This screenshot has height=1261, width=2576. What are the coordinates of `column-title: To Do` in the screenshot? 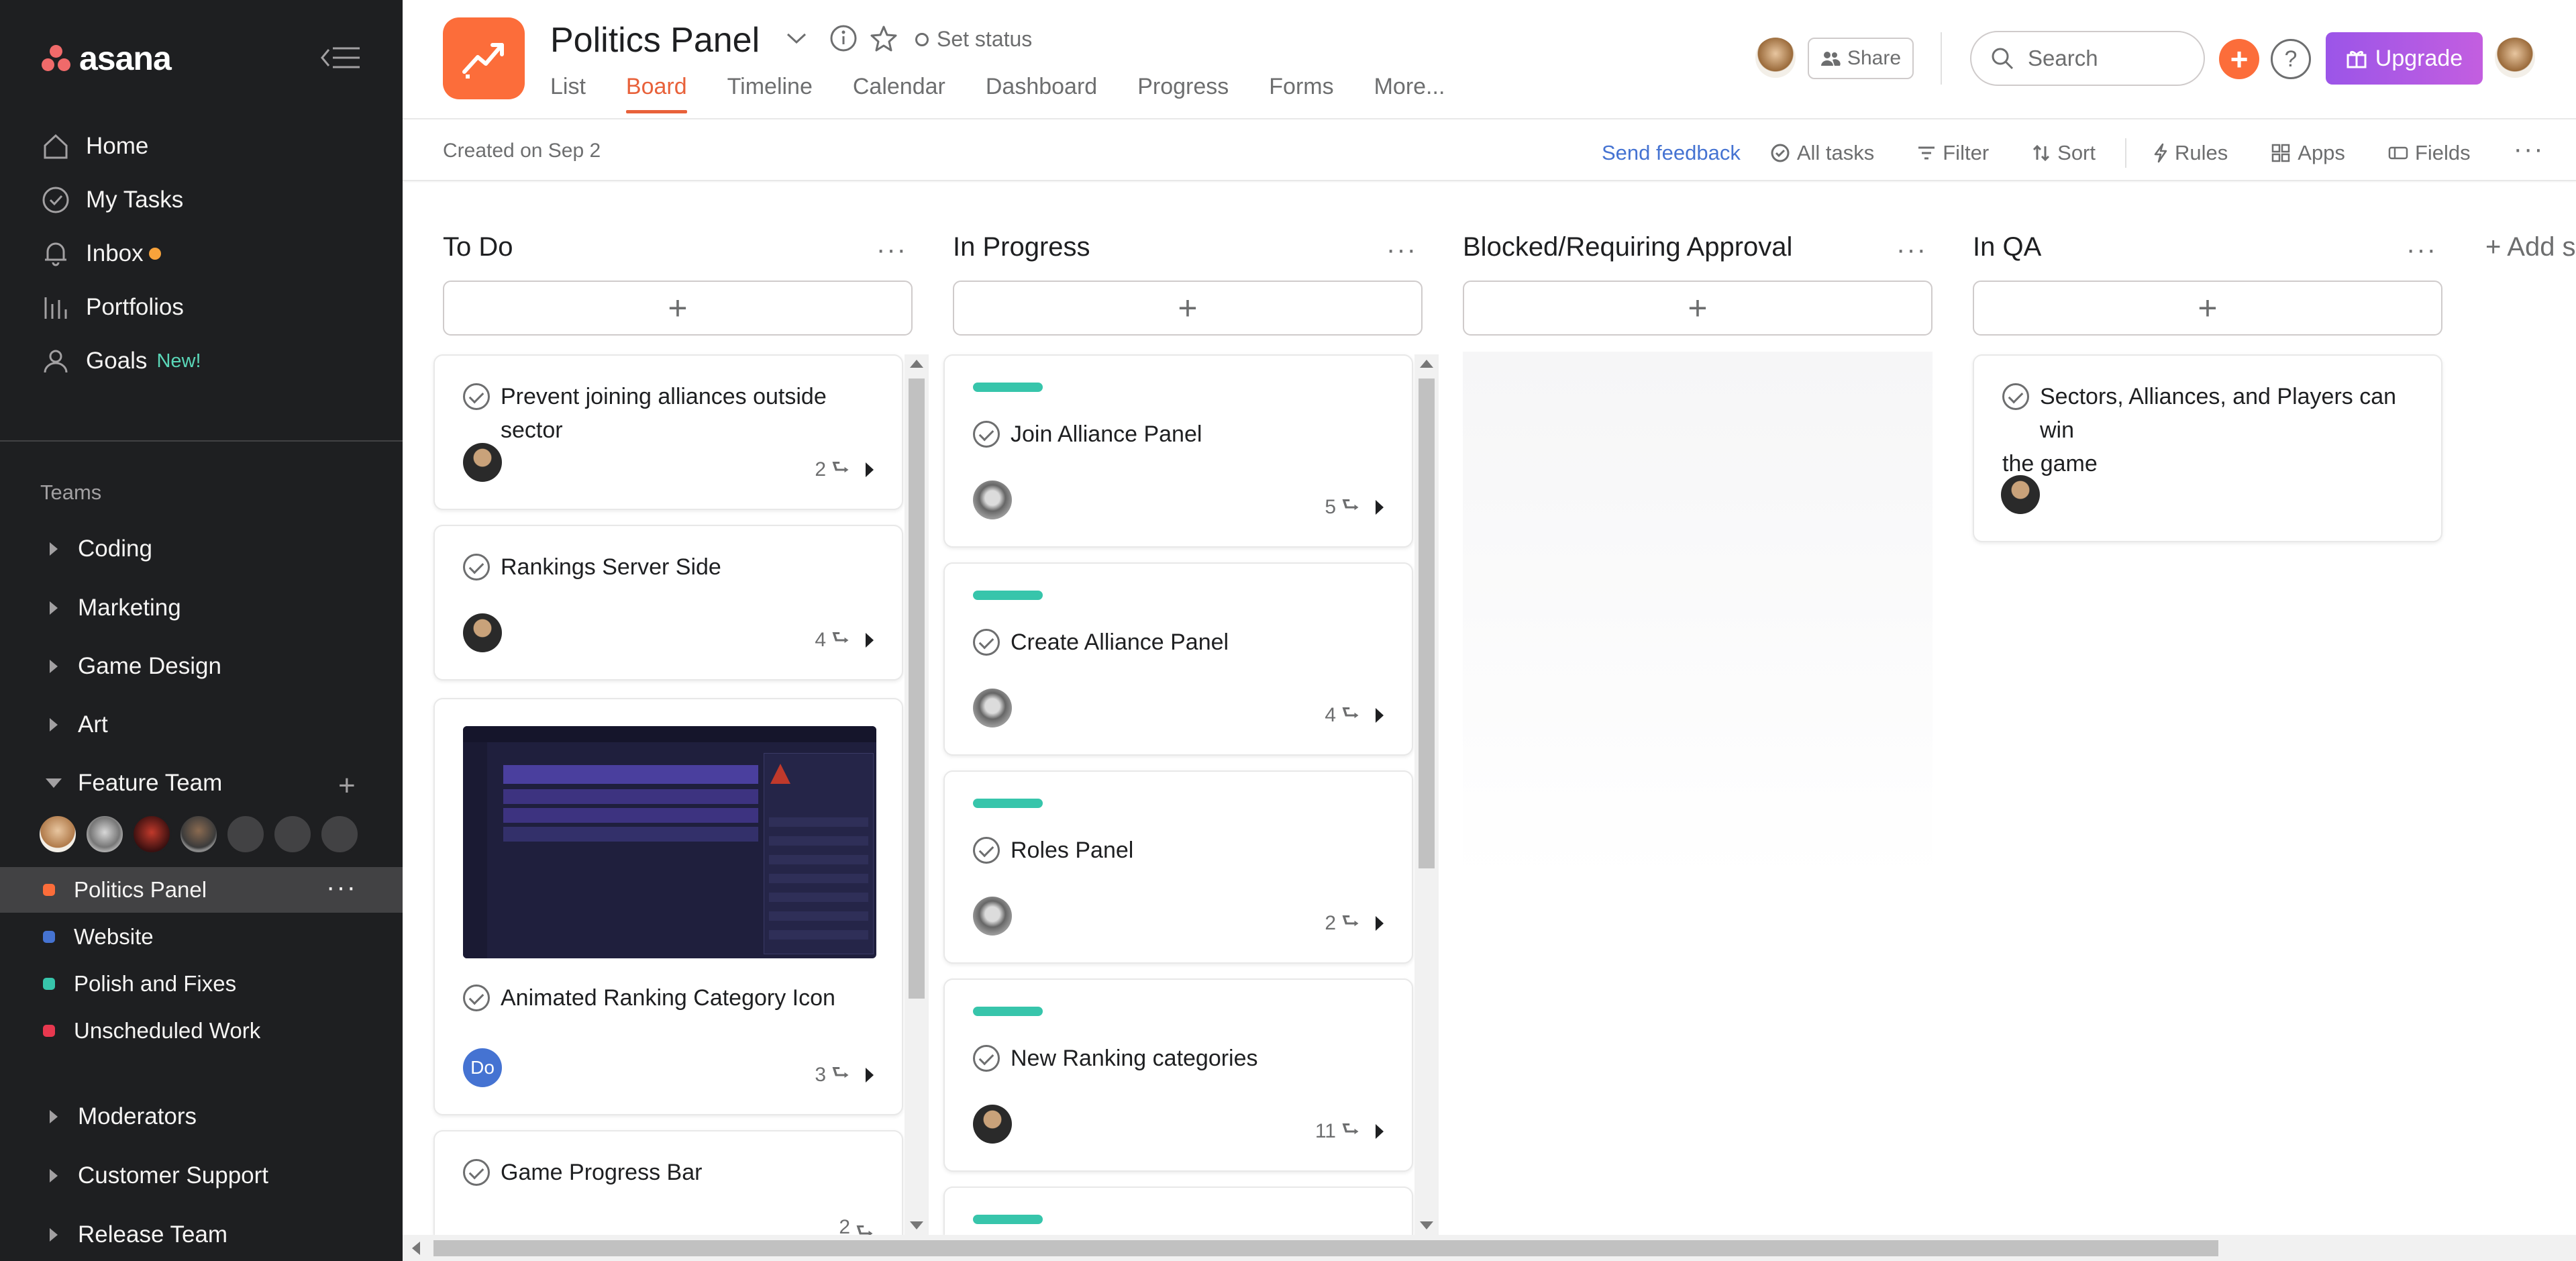 It's located at (478, 247).